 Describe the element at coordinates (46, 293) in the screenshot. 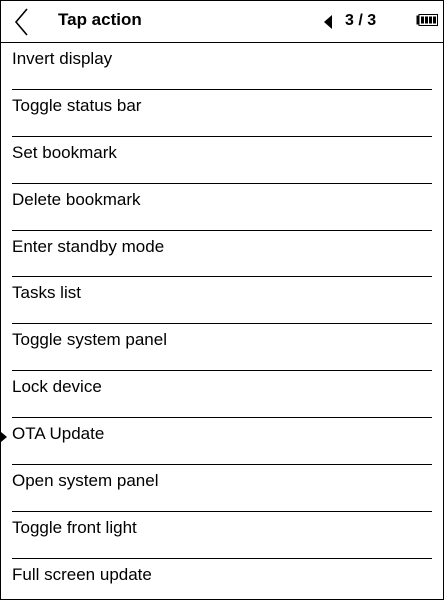

I see `list-item-label: Tasks list` at that location.